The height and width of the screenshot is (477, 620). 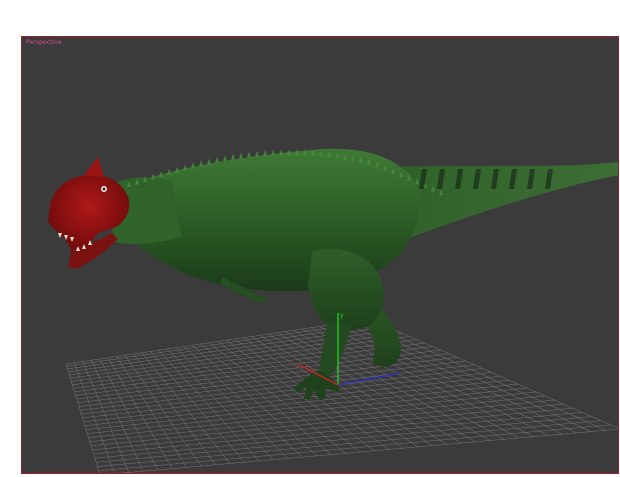 I want to click on horn, so click(x=94, y=167).